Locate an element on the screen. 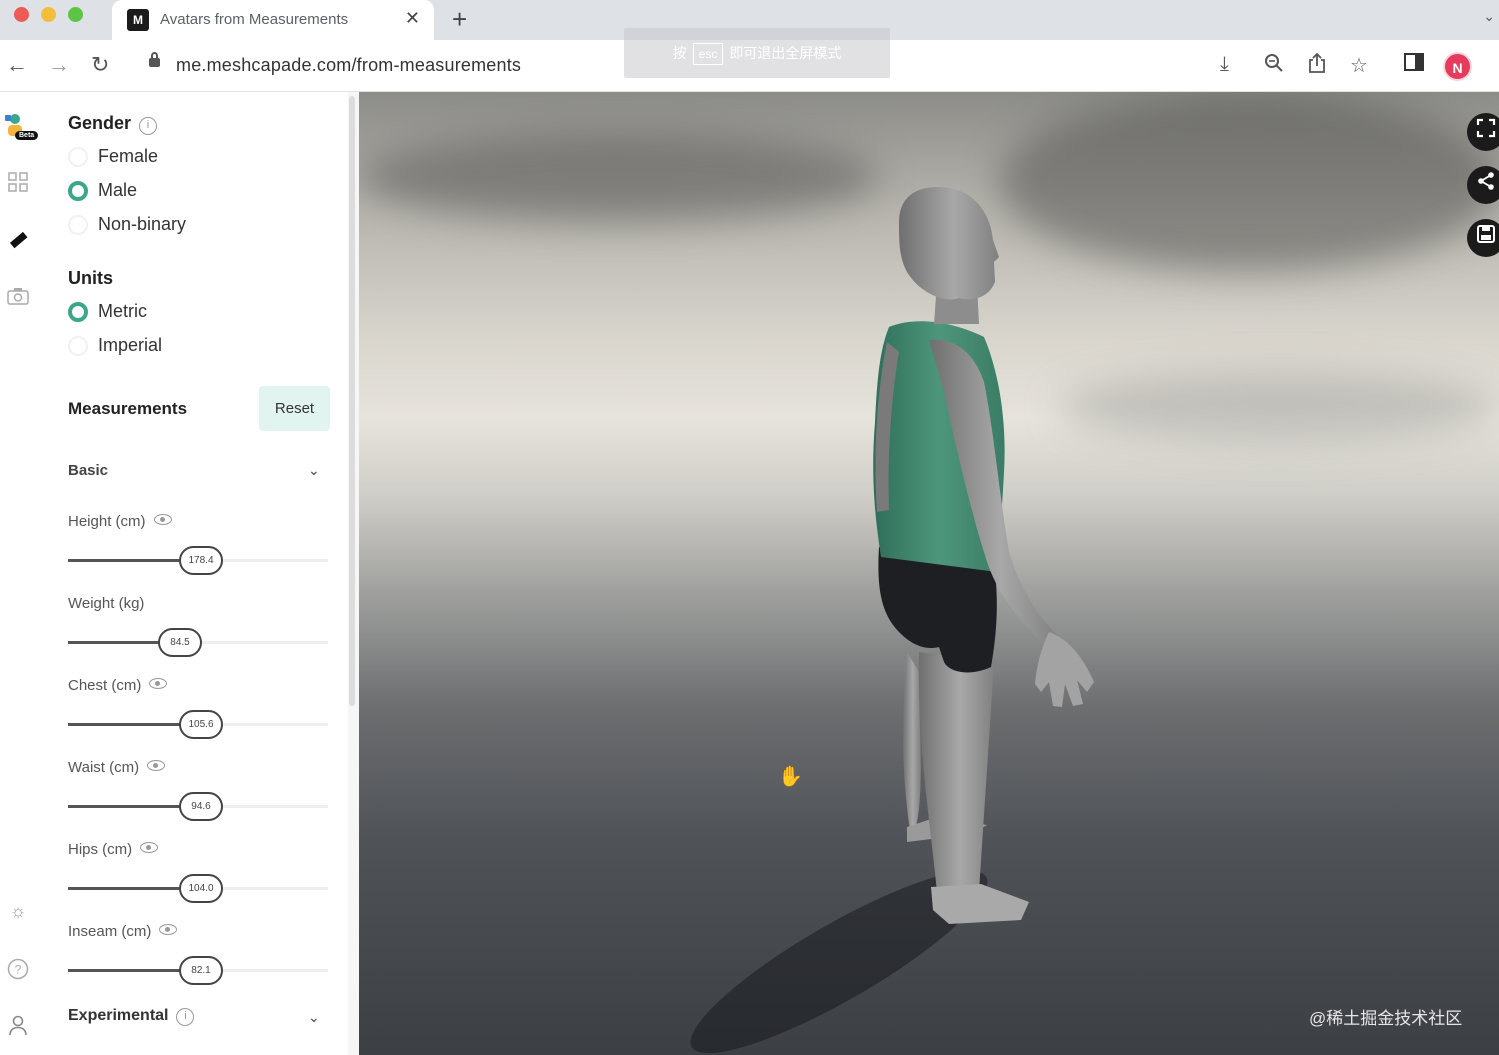  avatar-front-foot is located at coordinates (980, 904).